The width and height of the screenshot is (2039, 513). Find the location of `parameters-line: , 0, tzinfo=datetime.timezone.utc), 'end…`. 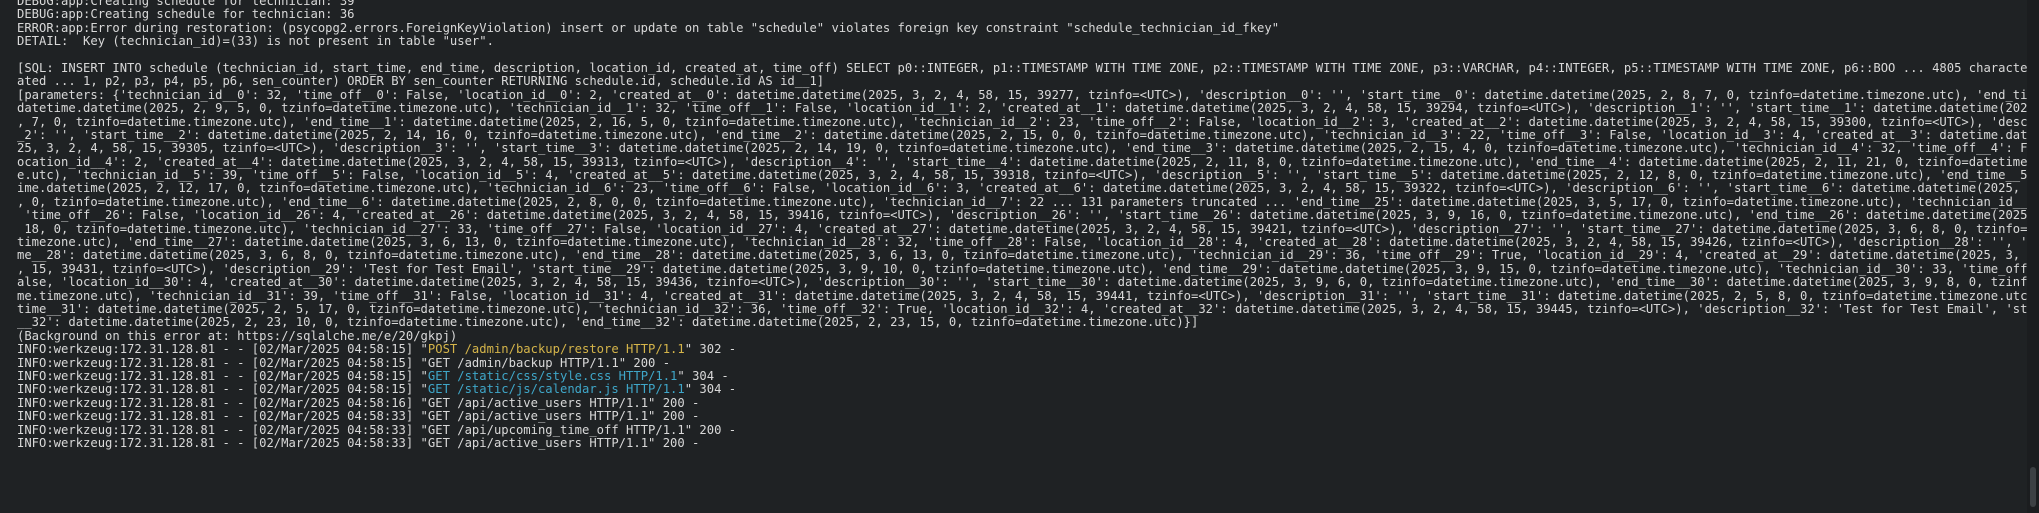

parameters-line: , 0, tzinfo=datetime.timezone.utc), 'end… is located at coordinates (1022, 202).